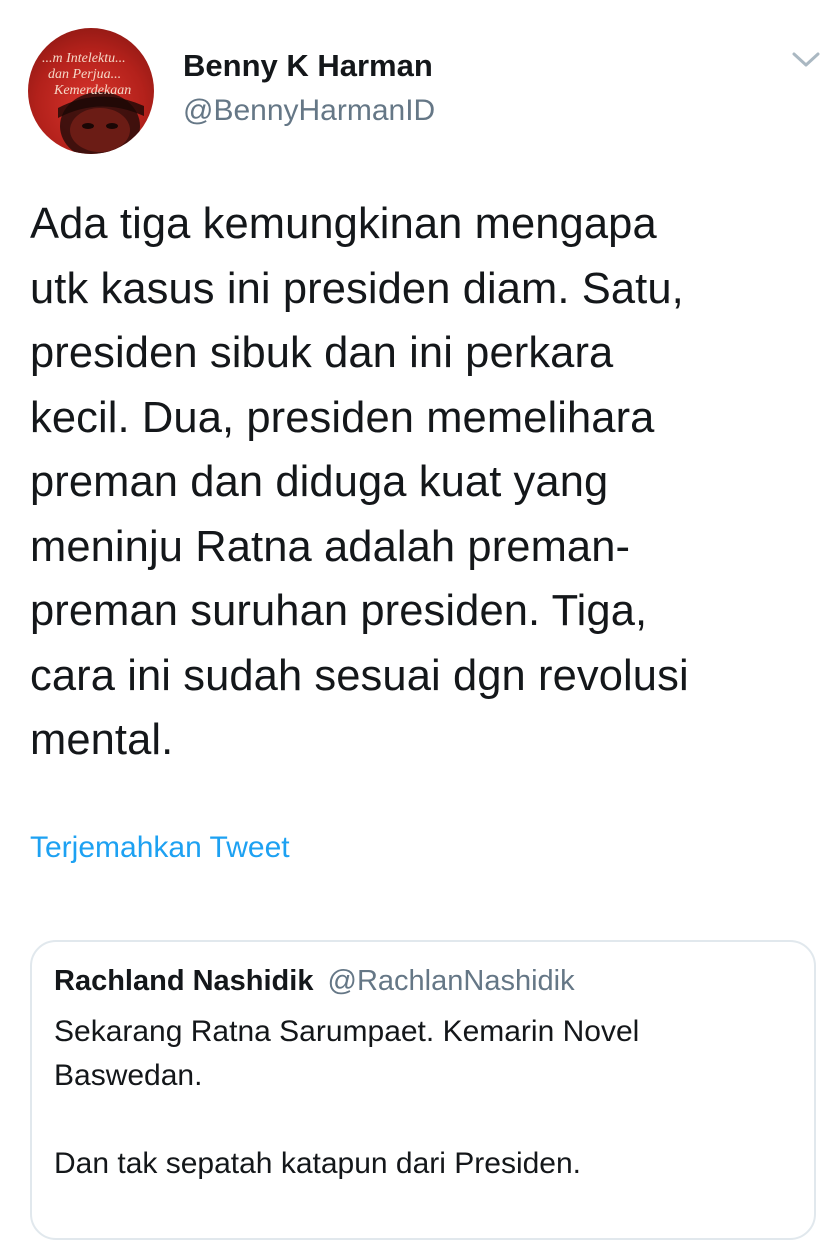  I want to click on quoted-tweet-header: Rachland Nashidik @RachlanNashidik, so click(314, 981).